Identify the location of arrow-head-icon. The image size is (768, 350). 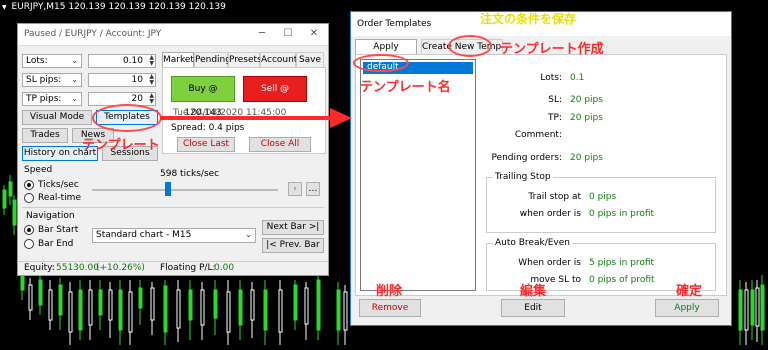
(341, 118).